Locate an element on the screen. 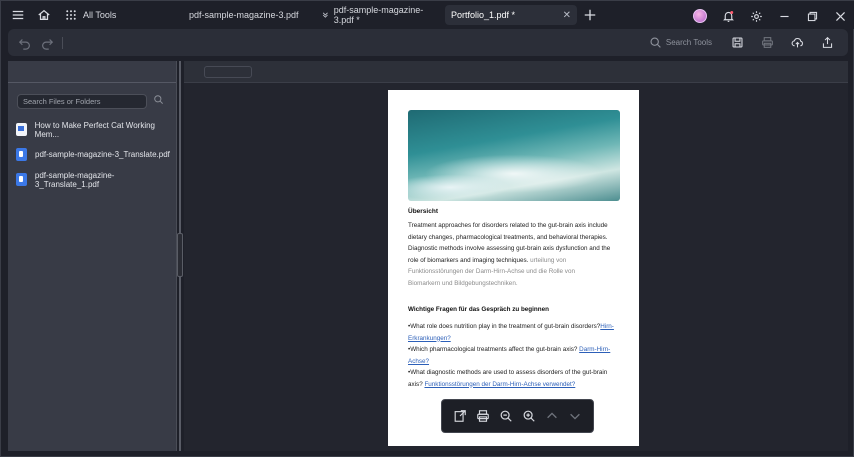  all-tools-label: All Tools is located at coordinates (100, 15).